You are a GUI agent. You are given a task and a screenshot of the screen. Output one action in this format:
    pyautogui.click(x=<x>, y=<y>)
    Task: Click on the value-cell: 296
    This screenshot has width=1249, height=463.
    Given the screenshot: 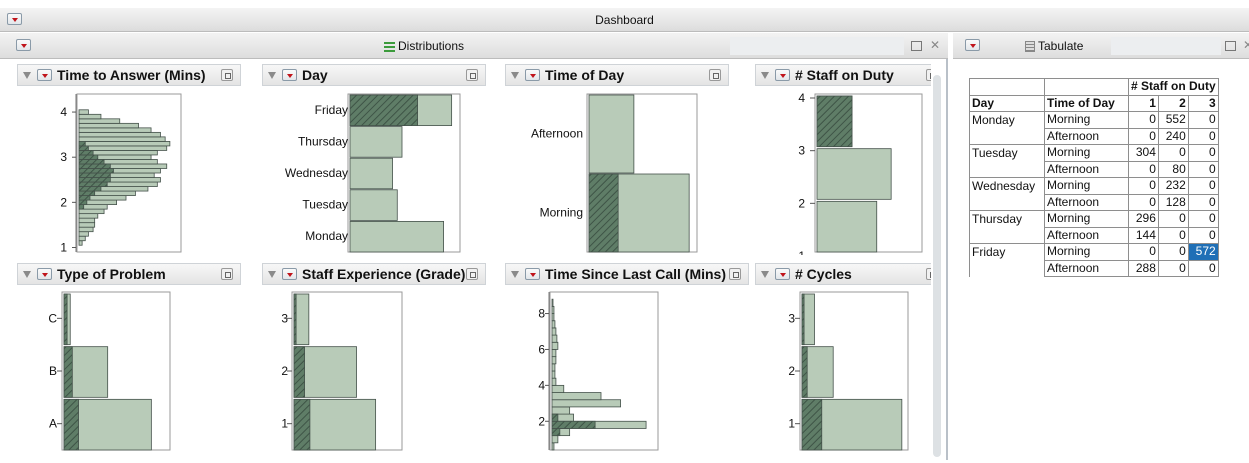 What is the action you would take?
    pyautogui.click(x=1143, y=219)
    